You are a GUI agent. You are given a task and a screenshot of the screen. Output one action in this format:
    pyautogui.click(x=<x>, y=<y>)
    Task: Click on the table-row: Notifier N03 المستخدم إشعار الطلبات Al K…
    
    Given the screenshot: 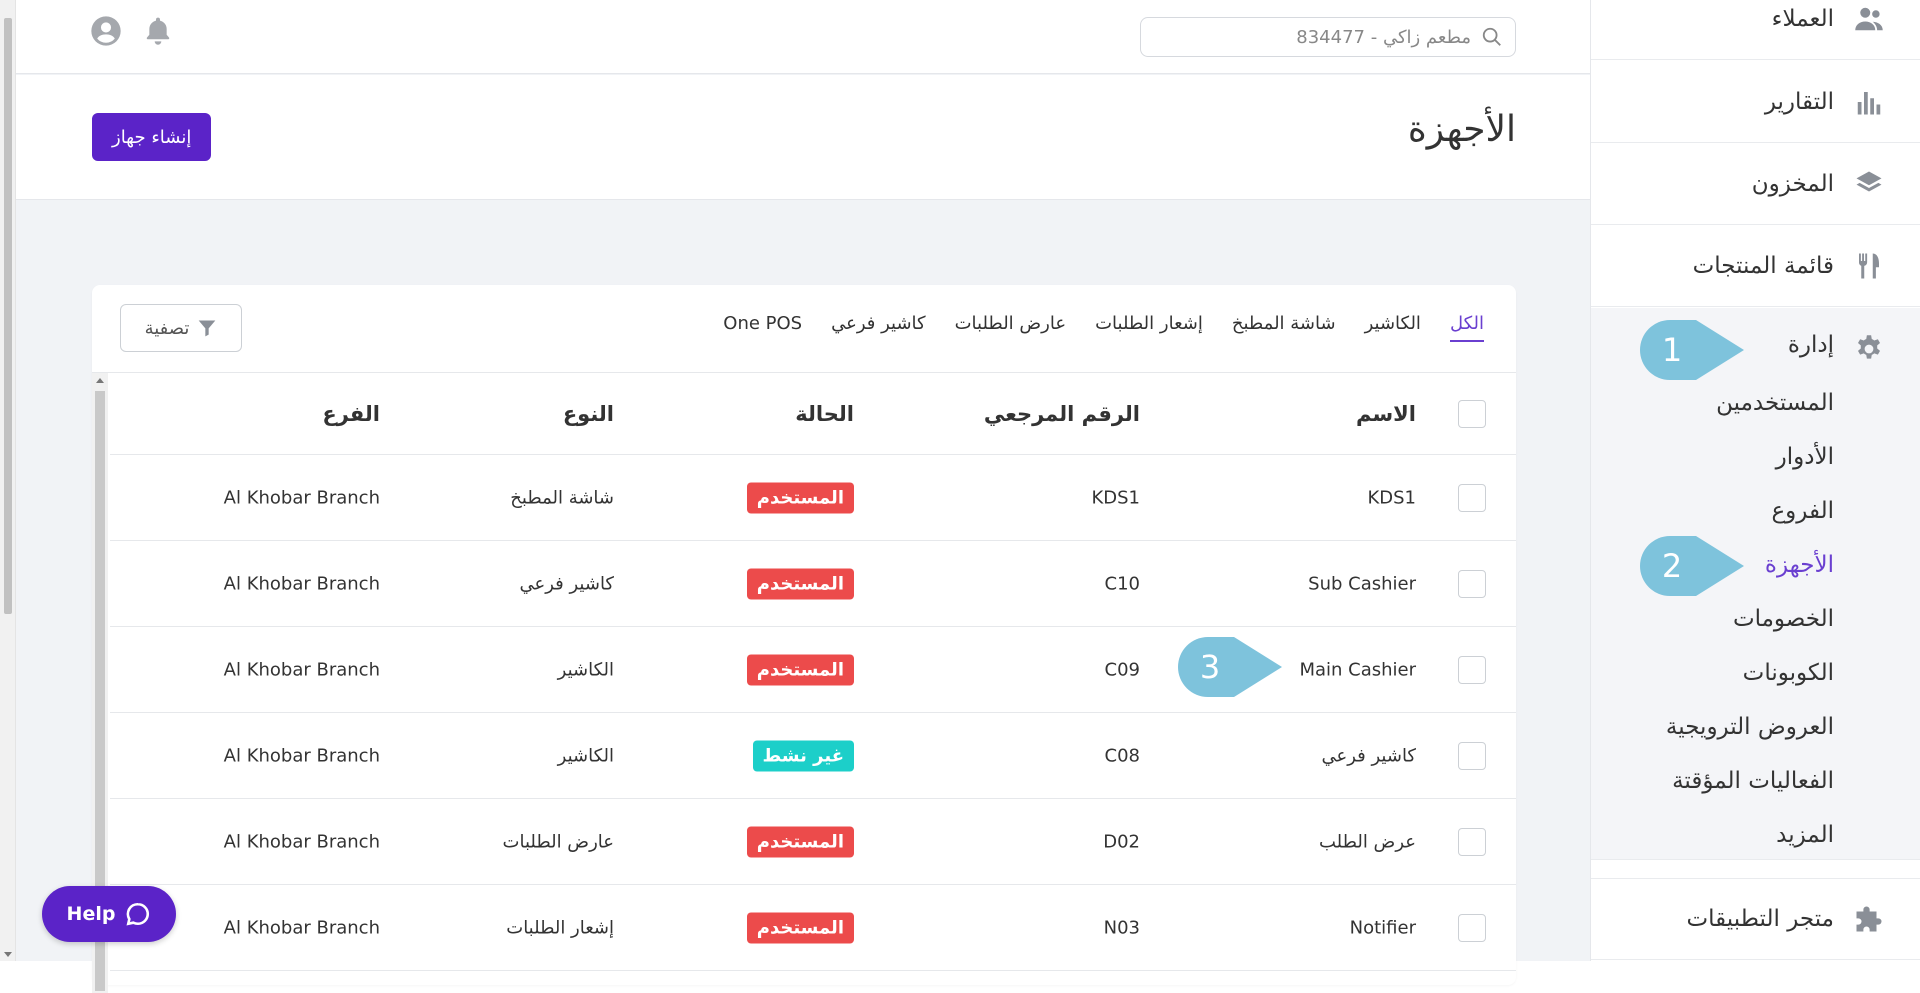 What is the action you would take?
    pyautogui.click(x=813, y=928)
    